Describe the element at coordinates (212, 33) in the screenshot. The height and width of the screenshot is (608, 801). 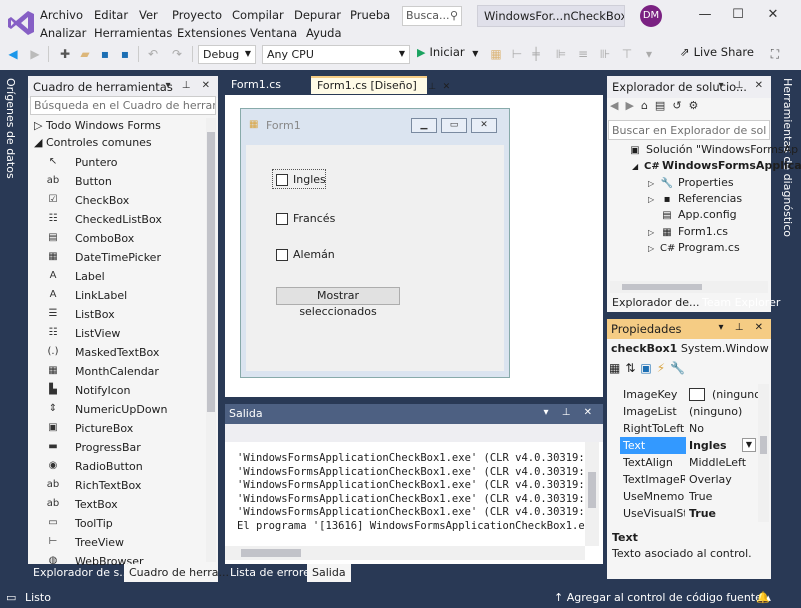
I see `menu-extensiones: Extensiones` at that location.